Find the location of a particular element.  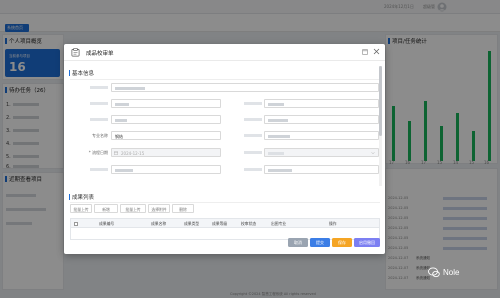

date-value: 2024-12-15 is located at coordinates (133, 153).